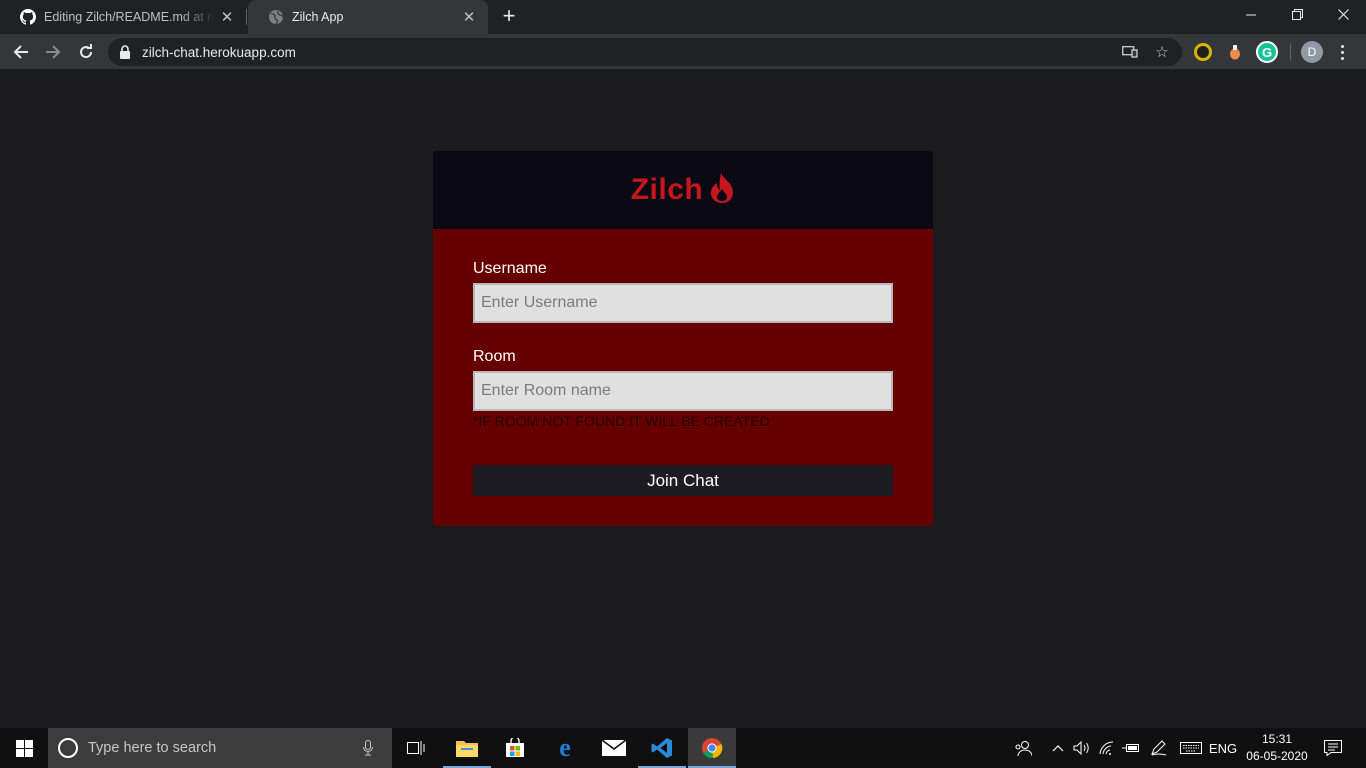 Image resolution: width=1366 pixels, height=768 pixels. Describe the element at coordinates (645, 52) in the screenshot. I see `address-bar: zilch-chat.herokuapp.com ☆` at that location.